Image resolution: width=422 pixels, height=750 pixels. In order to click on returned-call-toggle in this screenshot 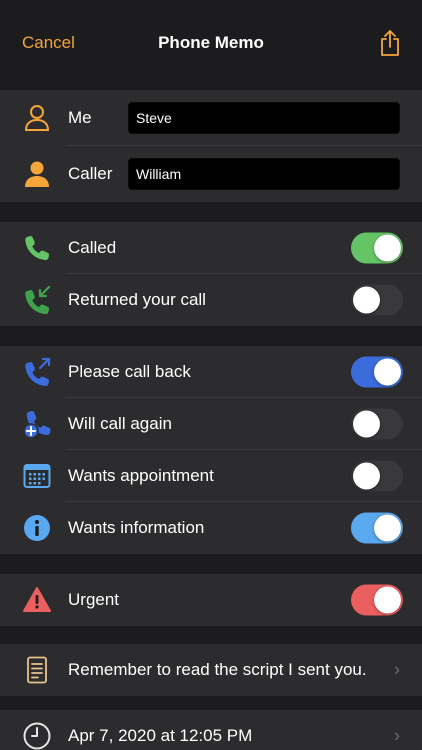, I will do `click(377, 300)`.